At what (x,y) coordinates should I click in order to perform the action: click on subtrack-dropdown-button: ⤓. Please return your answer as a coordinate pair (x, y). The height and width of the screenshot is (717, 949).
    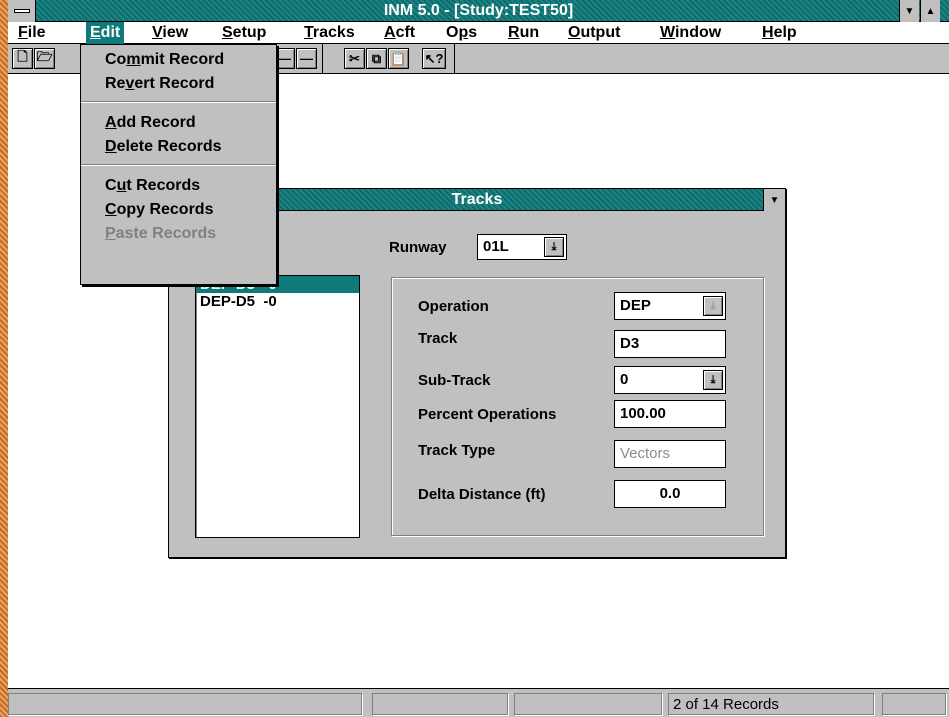
    Looking at the image, I should click on (713, 380).